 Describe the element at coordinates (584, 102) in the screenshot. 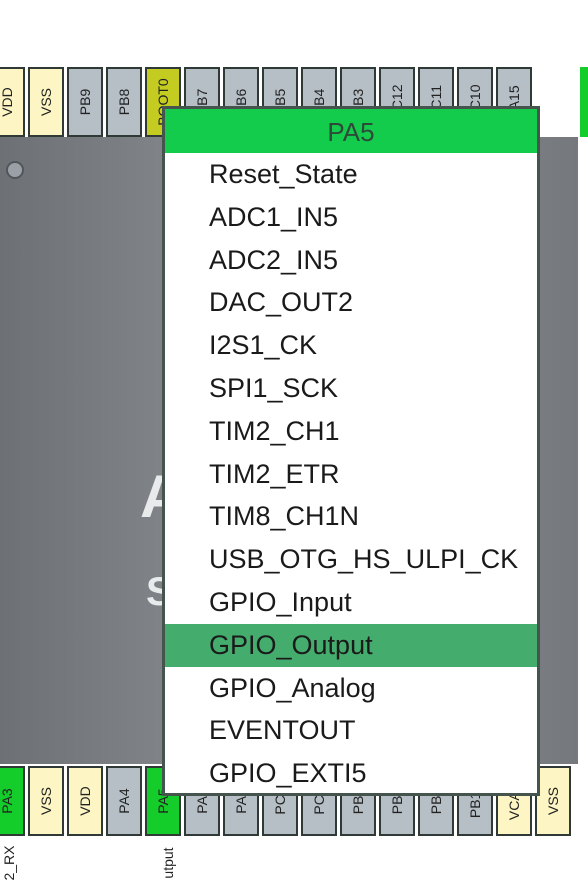

I see `right-edge-pin` at that location.